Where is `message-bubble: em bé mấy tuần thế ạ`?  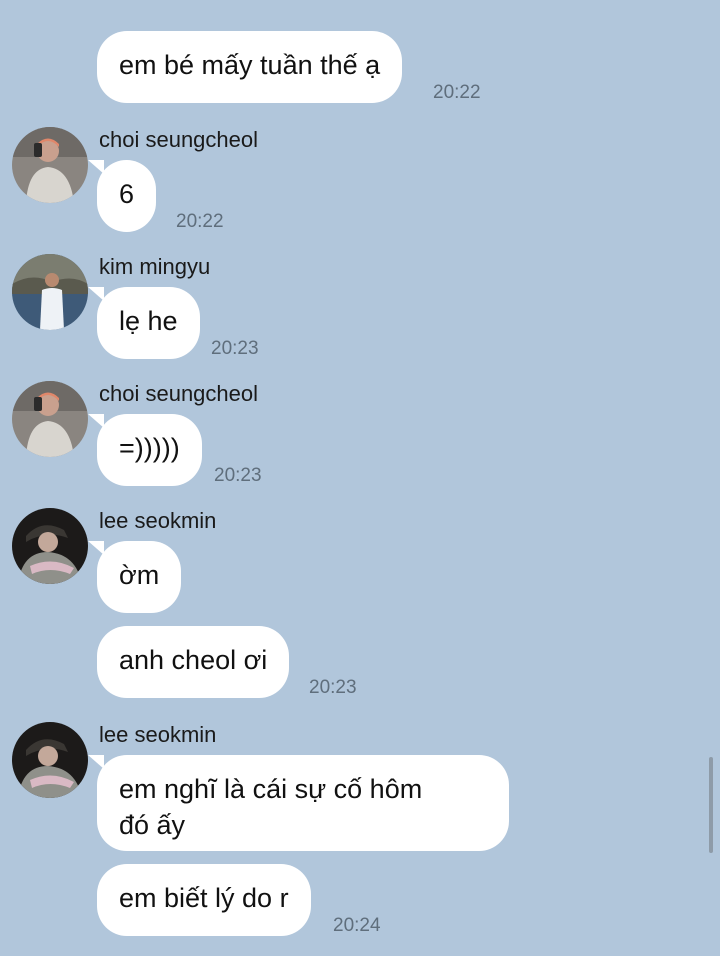
message-bubble: em bé mấy tuần thế ạ is located at coordinates (250, 67).